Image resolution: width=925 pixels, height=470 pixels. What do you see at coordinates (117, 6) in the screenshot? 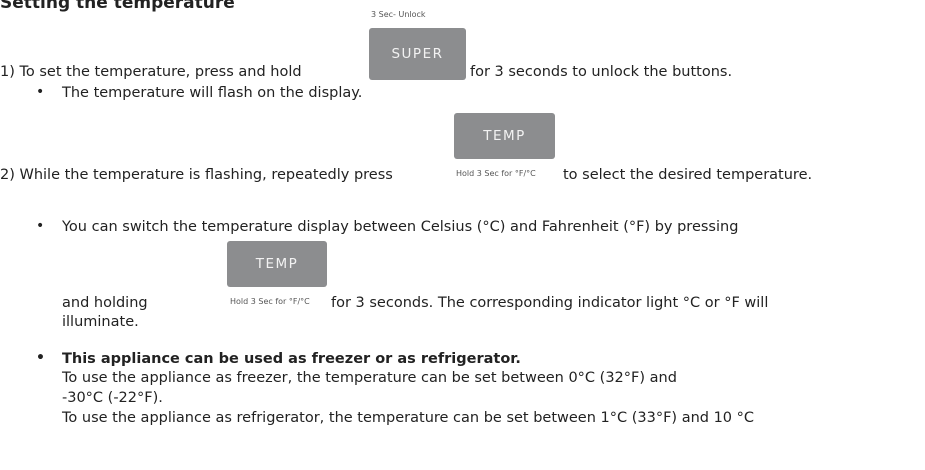
I see `section-heading: Setting the temperature` at bounding box center [117, 6].